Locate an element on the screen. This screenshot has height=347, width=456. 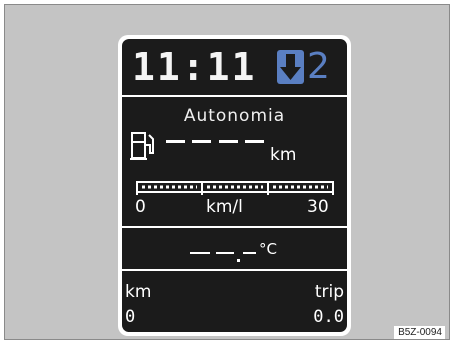
consumption-scale-bar is located at coordinates (235, 187).